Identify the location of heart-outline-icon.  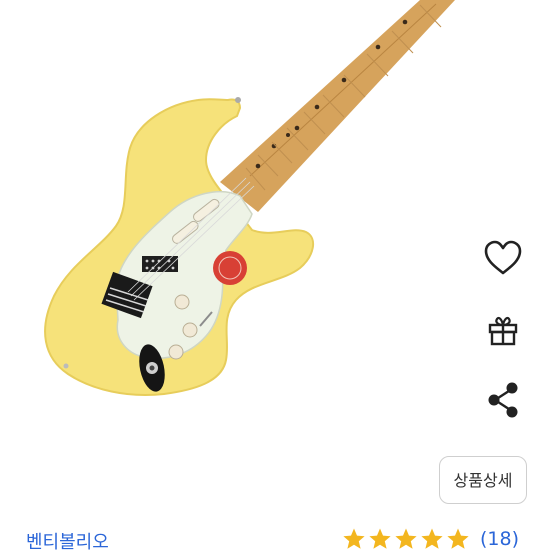
(503, 257).